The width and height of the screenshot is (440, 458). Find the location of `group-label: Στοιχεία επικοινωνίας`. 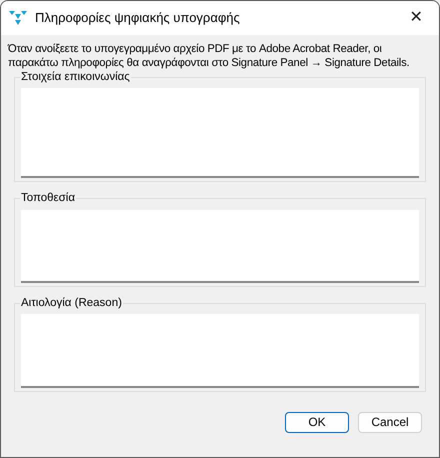

group-label: Στοιχεία επικοινωνίας is located at coordinates (75, 77).